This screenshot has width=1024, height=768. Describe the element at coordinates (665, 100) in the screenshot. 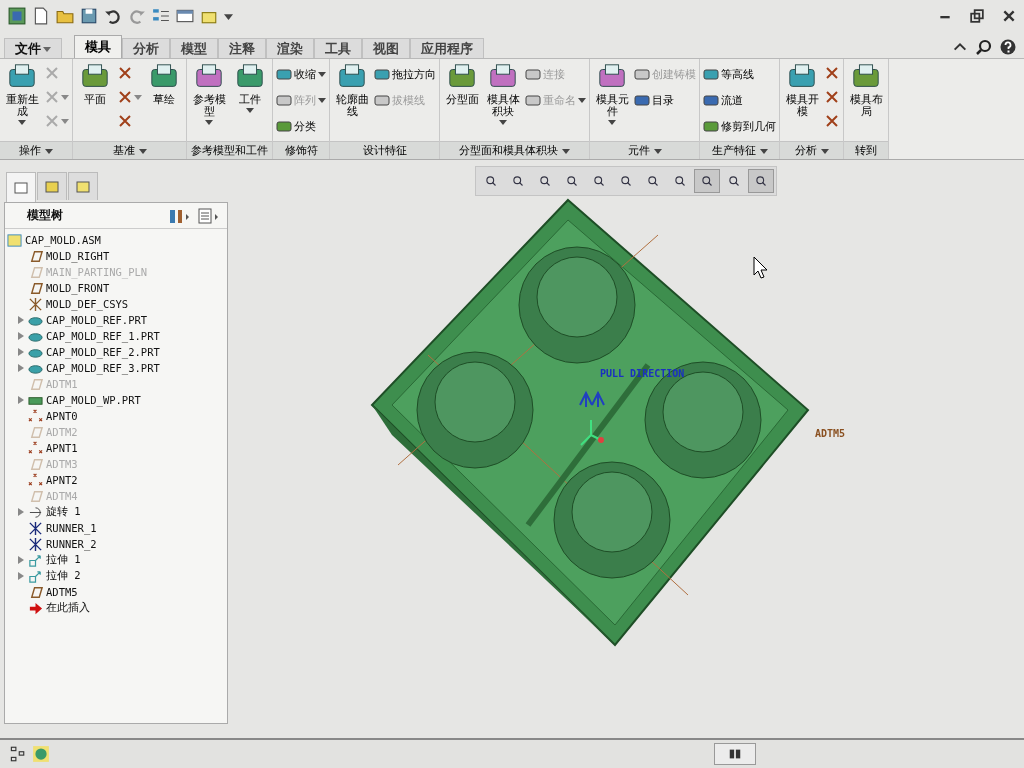

I see `ribbon-button: 目录` at that location.